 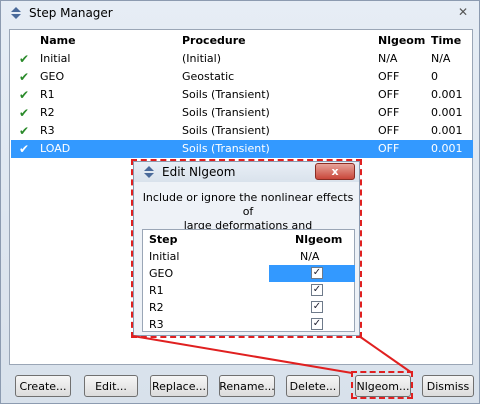 I want to click on table-row: ✔ R3 Soils (Transient) OFF 0.001, so click(x=242, y=131).